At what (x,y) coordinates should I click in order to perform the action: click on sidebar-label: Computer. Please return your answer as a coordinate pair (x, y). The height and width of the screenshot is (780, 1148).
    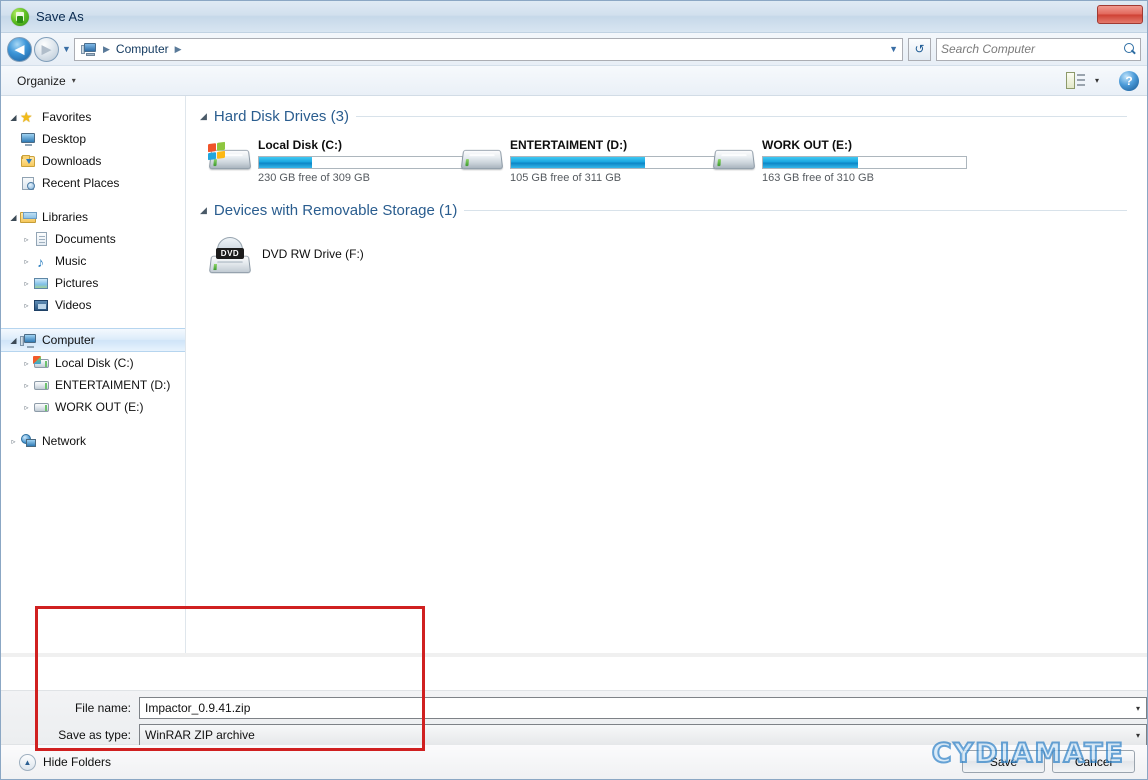
    Looking at the image, I should click on (68, 340).